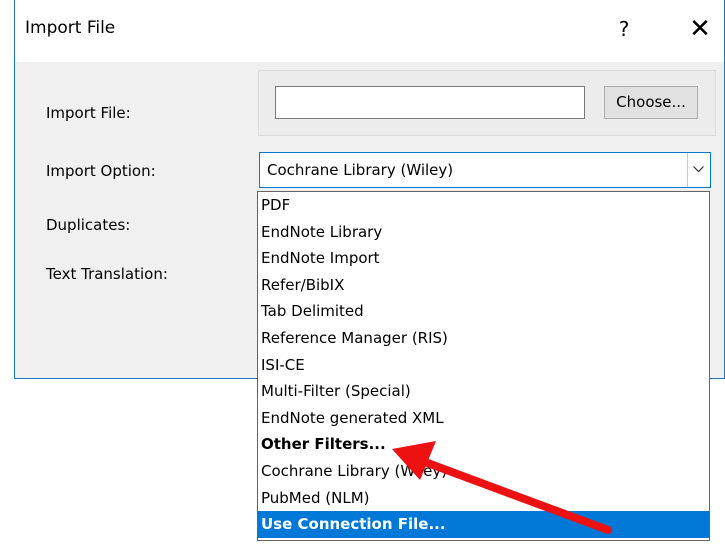  What do you see at coordinates (369, 31) in the screenshot?
I see `title-bar: Import File ? ✕` at bounding box center [369, 31].